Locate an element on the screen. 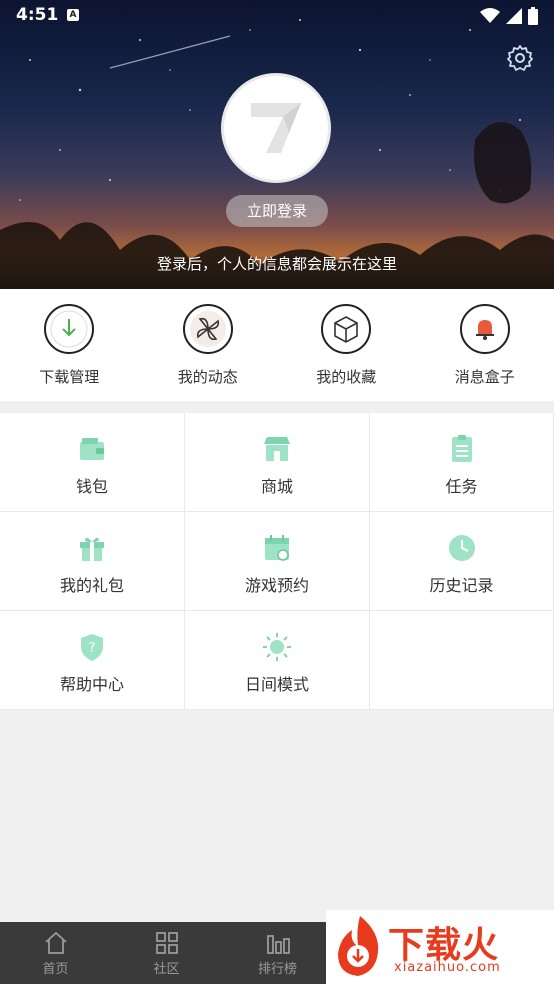 Image resolution: width=554 pixels, height=984 pixels. signal-icon is located at coordinates (514, 16).